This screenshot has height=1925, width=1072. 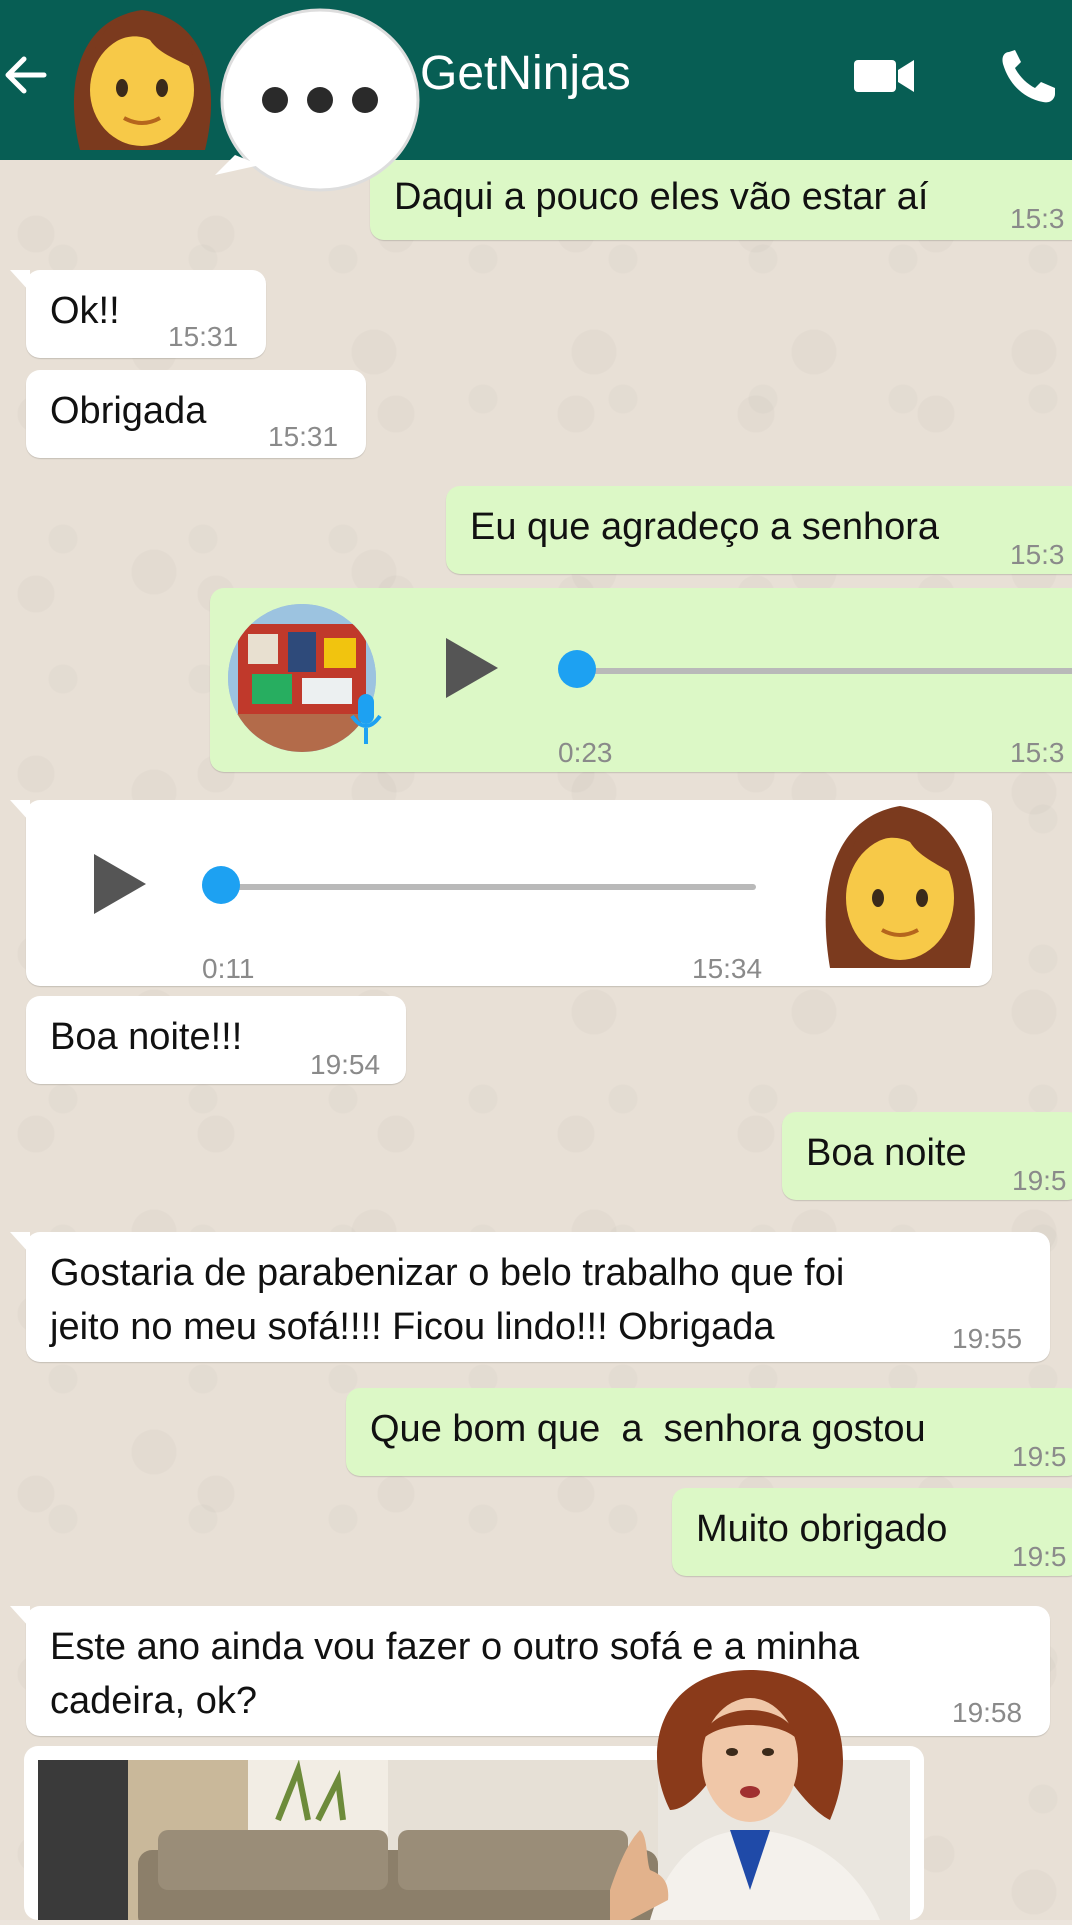 I want to click on message-bubble-outgoing: Que bom que a senhora gostou 19:5, so click(x=709, y=1432).